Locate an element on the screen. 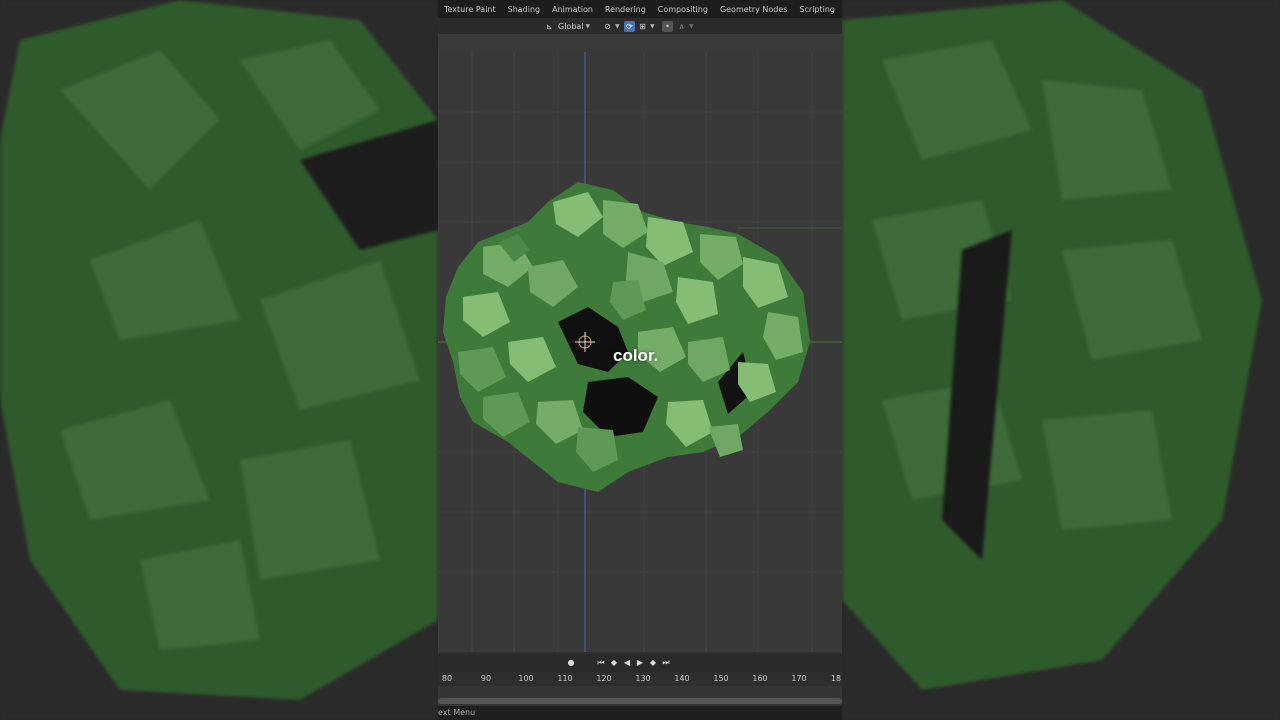  play-icon: ▶ is located at coordinates (640, 663).